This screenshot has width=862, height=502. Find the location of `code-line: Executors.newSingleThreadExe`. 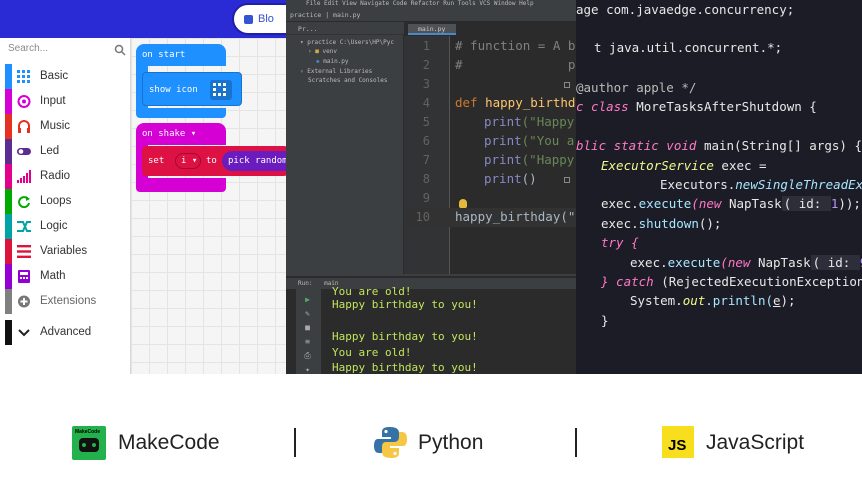

code-line: Executors.newSingleThreadExe is located at coordinates (761, 184).